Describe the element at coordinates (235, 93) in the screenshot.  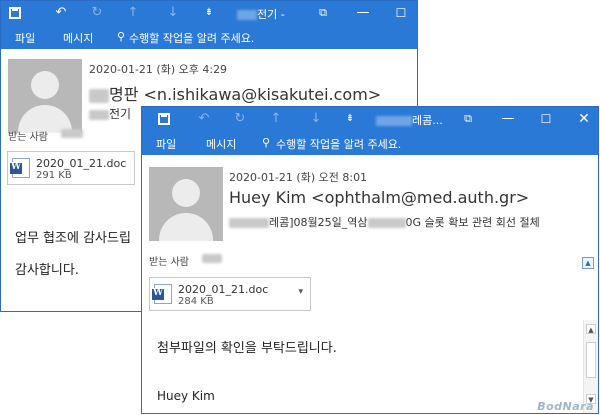
I see `sender: 명판 <n.ishikawa@kisakutei.com>` at that location.